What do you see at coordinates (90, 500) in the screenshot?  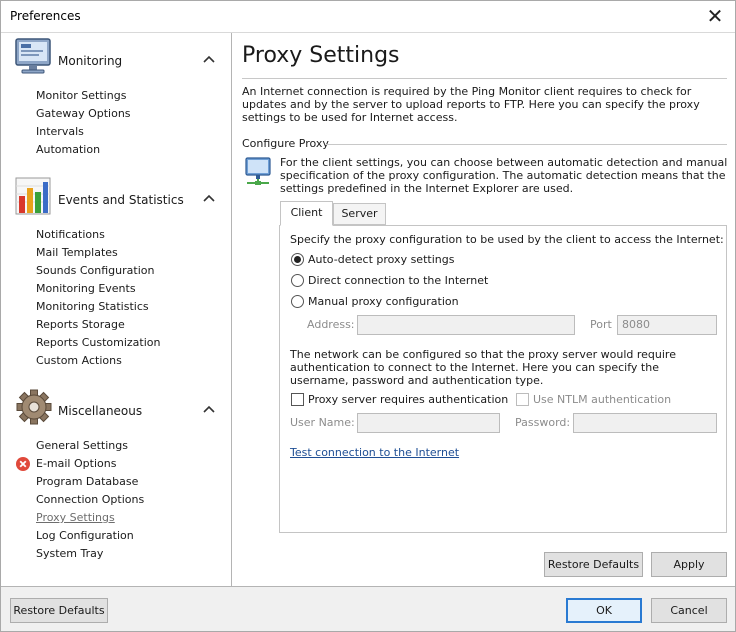 I see `sidebar-item-connection-options: Connection Options` at bounding box center [90, 500].